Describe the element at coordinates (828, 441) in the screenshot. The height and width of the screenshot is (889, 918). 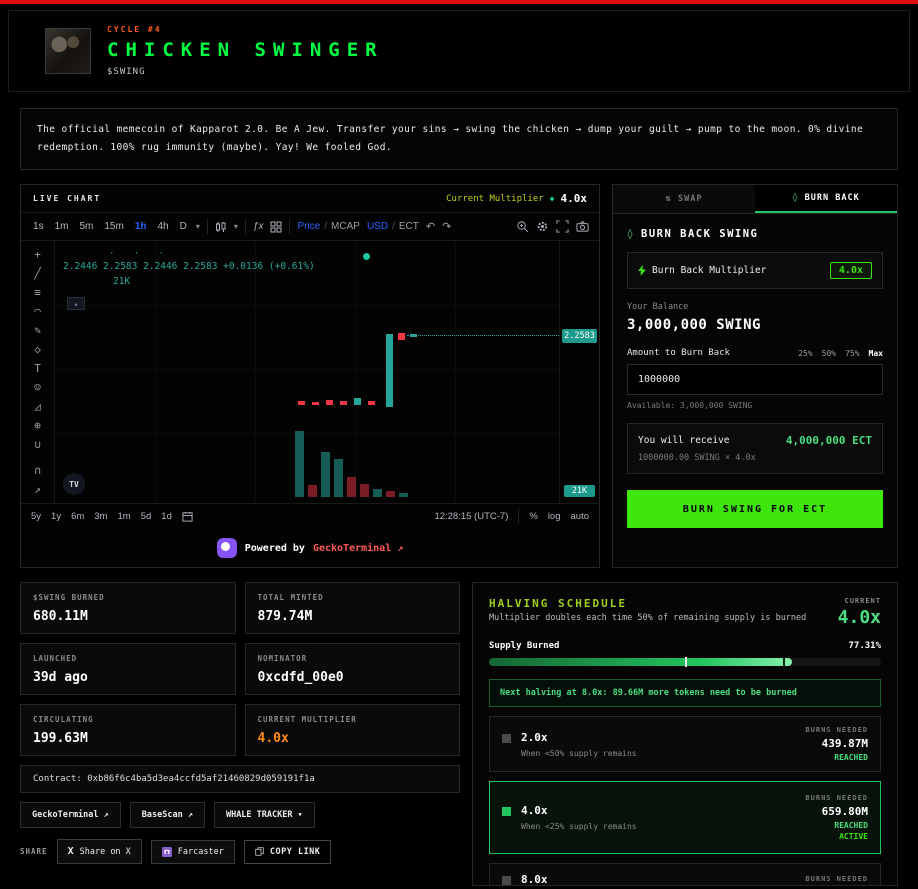
I see `receive-value: 4,000,000 ECT` at that location.